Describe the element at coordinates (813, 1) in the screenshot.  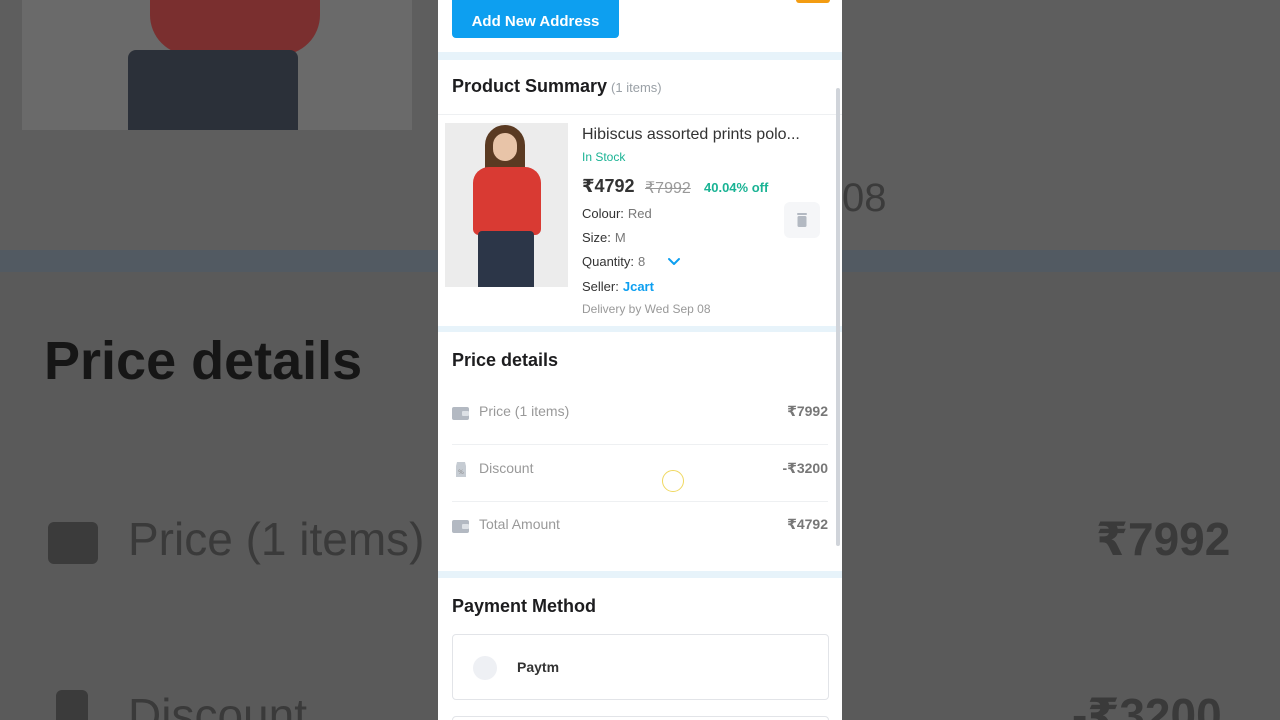
I see `orange-badge` at that location.